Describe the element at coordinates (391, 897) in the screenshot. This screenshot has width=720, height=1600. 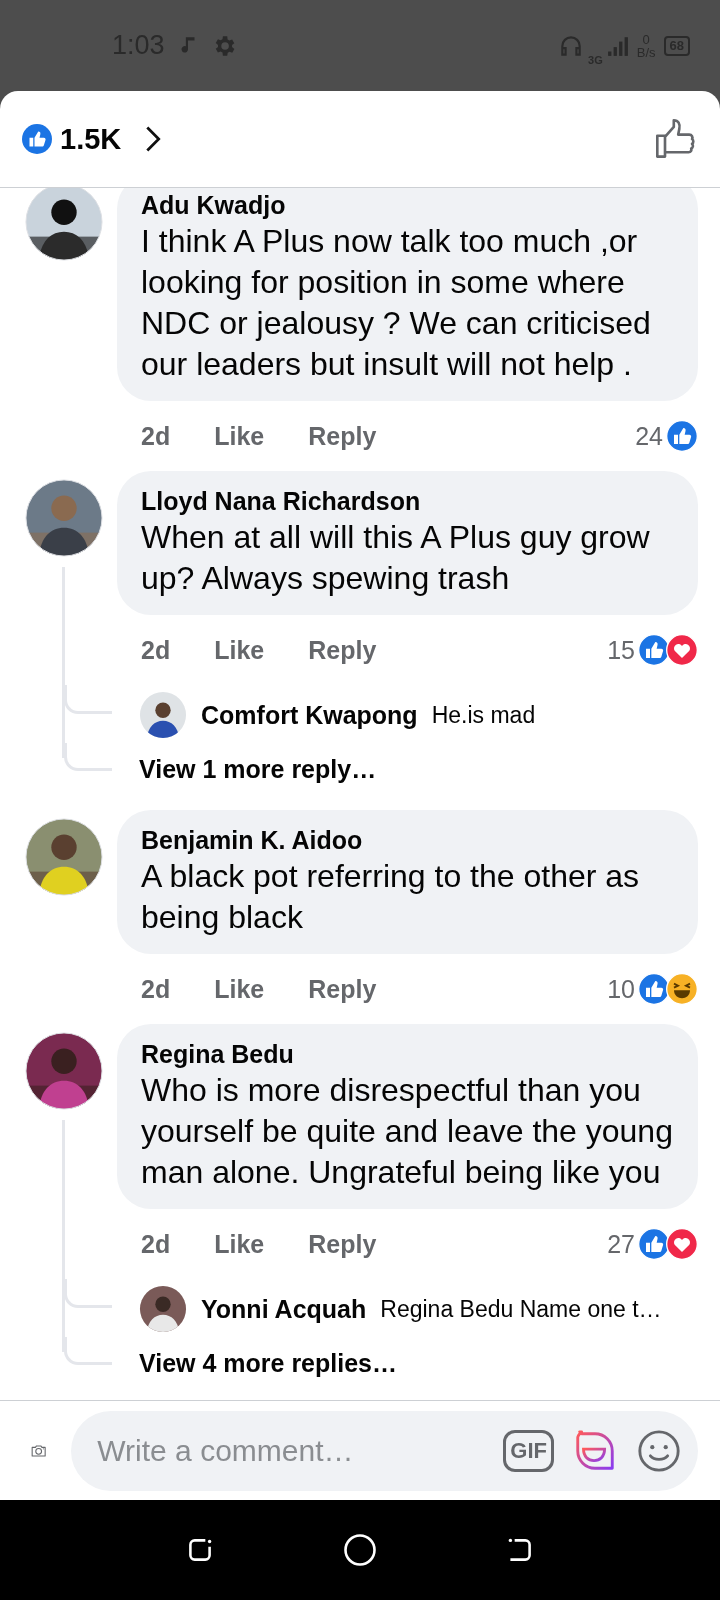
I see `comment-text: A black pot referring to the other as being black` at that location.